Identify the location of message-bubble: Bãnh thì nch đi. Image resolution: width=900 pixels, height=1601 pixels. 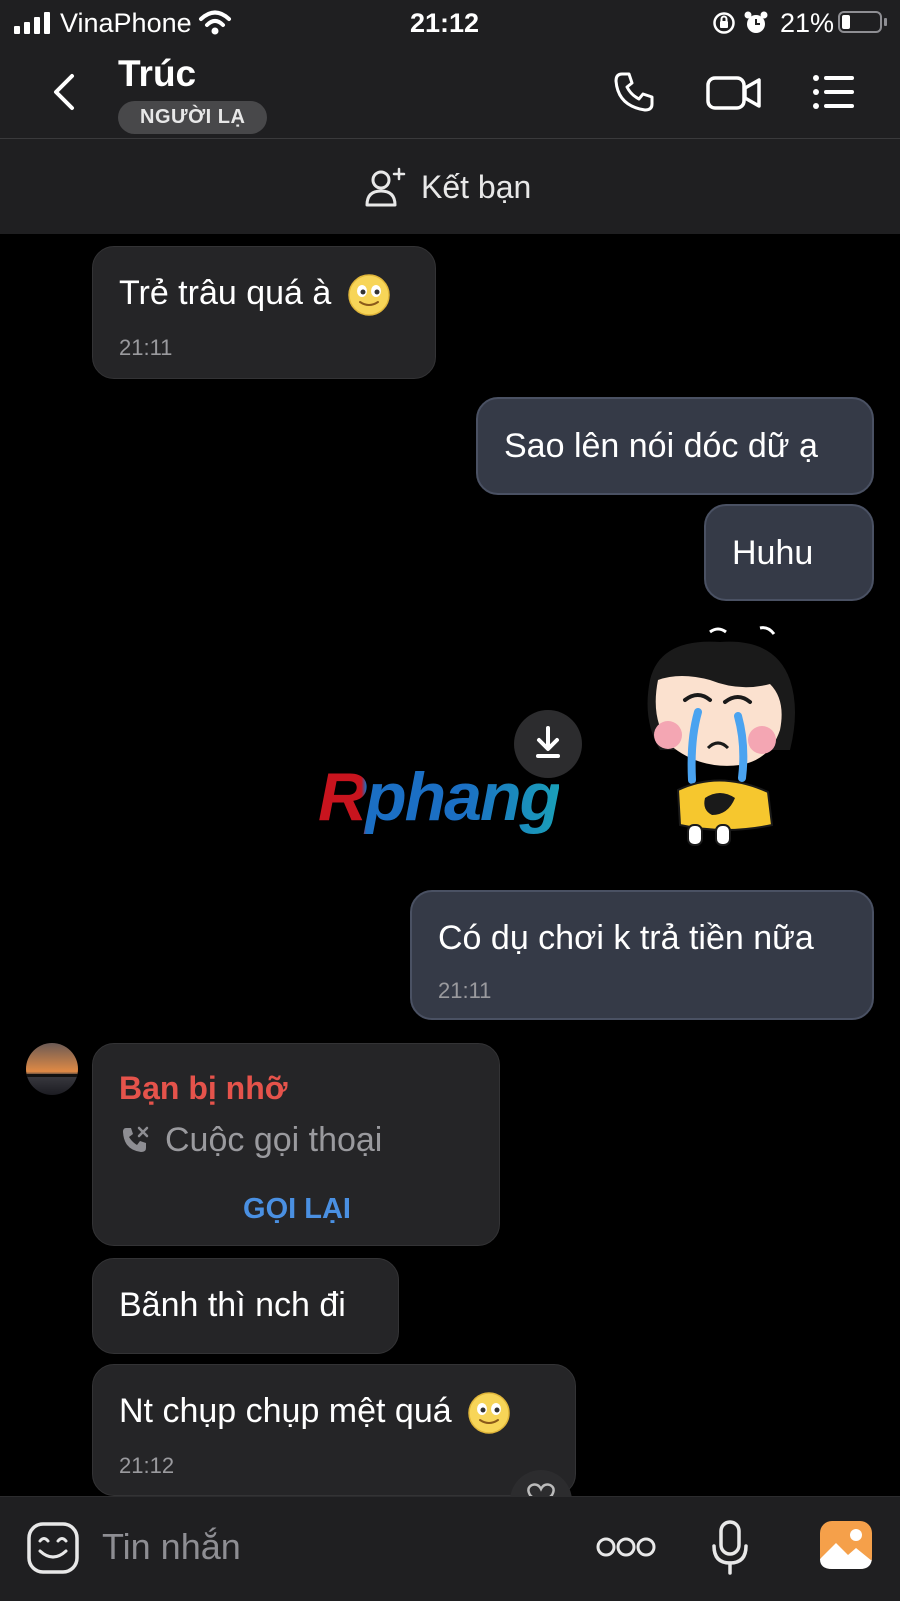
(245, 1306).